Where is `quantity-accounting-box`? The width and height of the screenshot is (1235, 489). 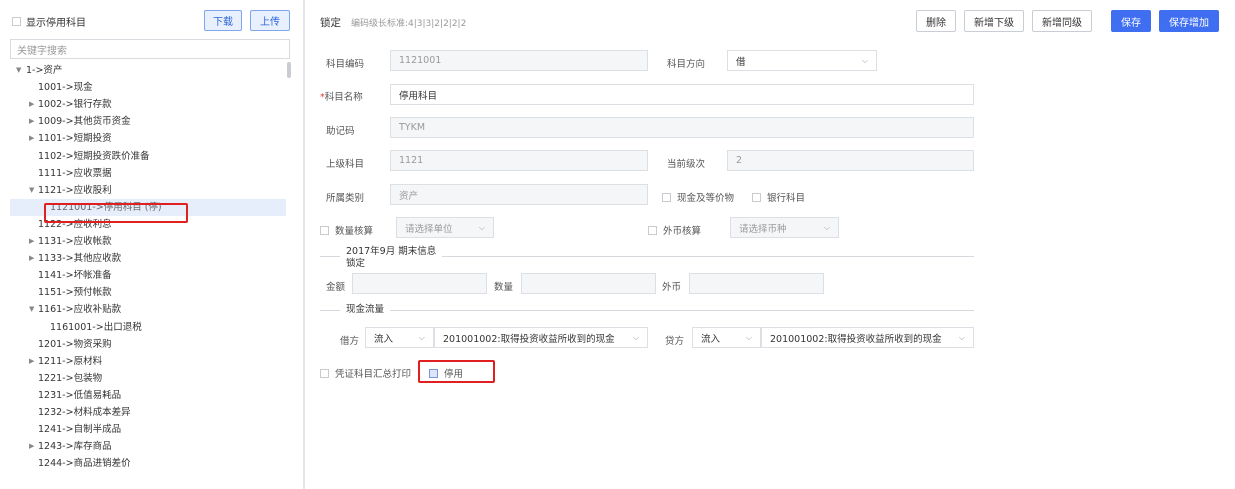 quantity-accounting-box is located at coordinates (324, 230).